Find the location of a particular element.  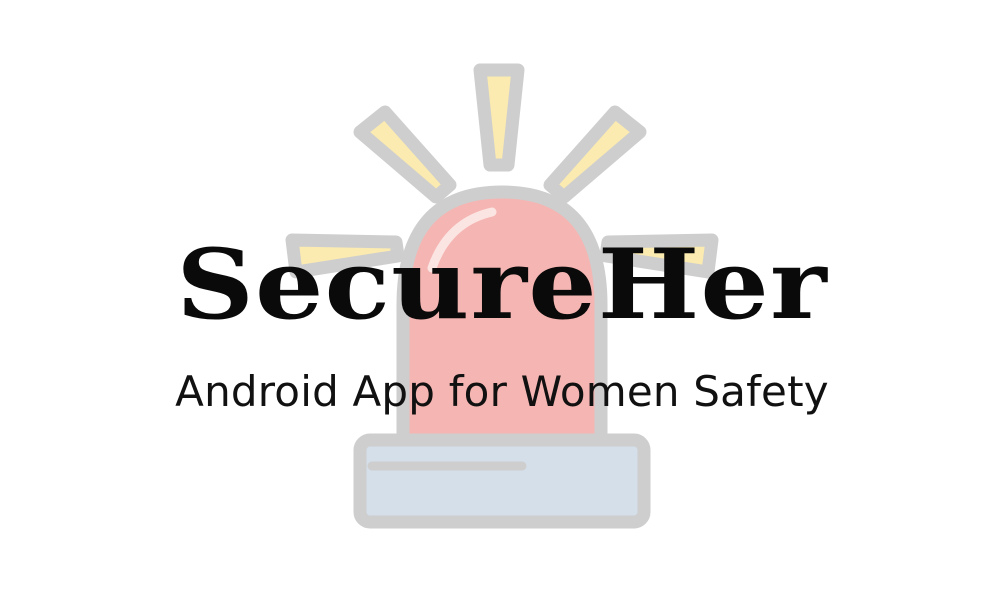

siren-base is located at coordinates (502, 481).